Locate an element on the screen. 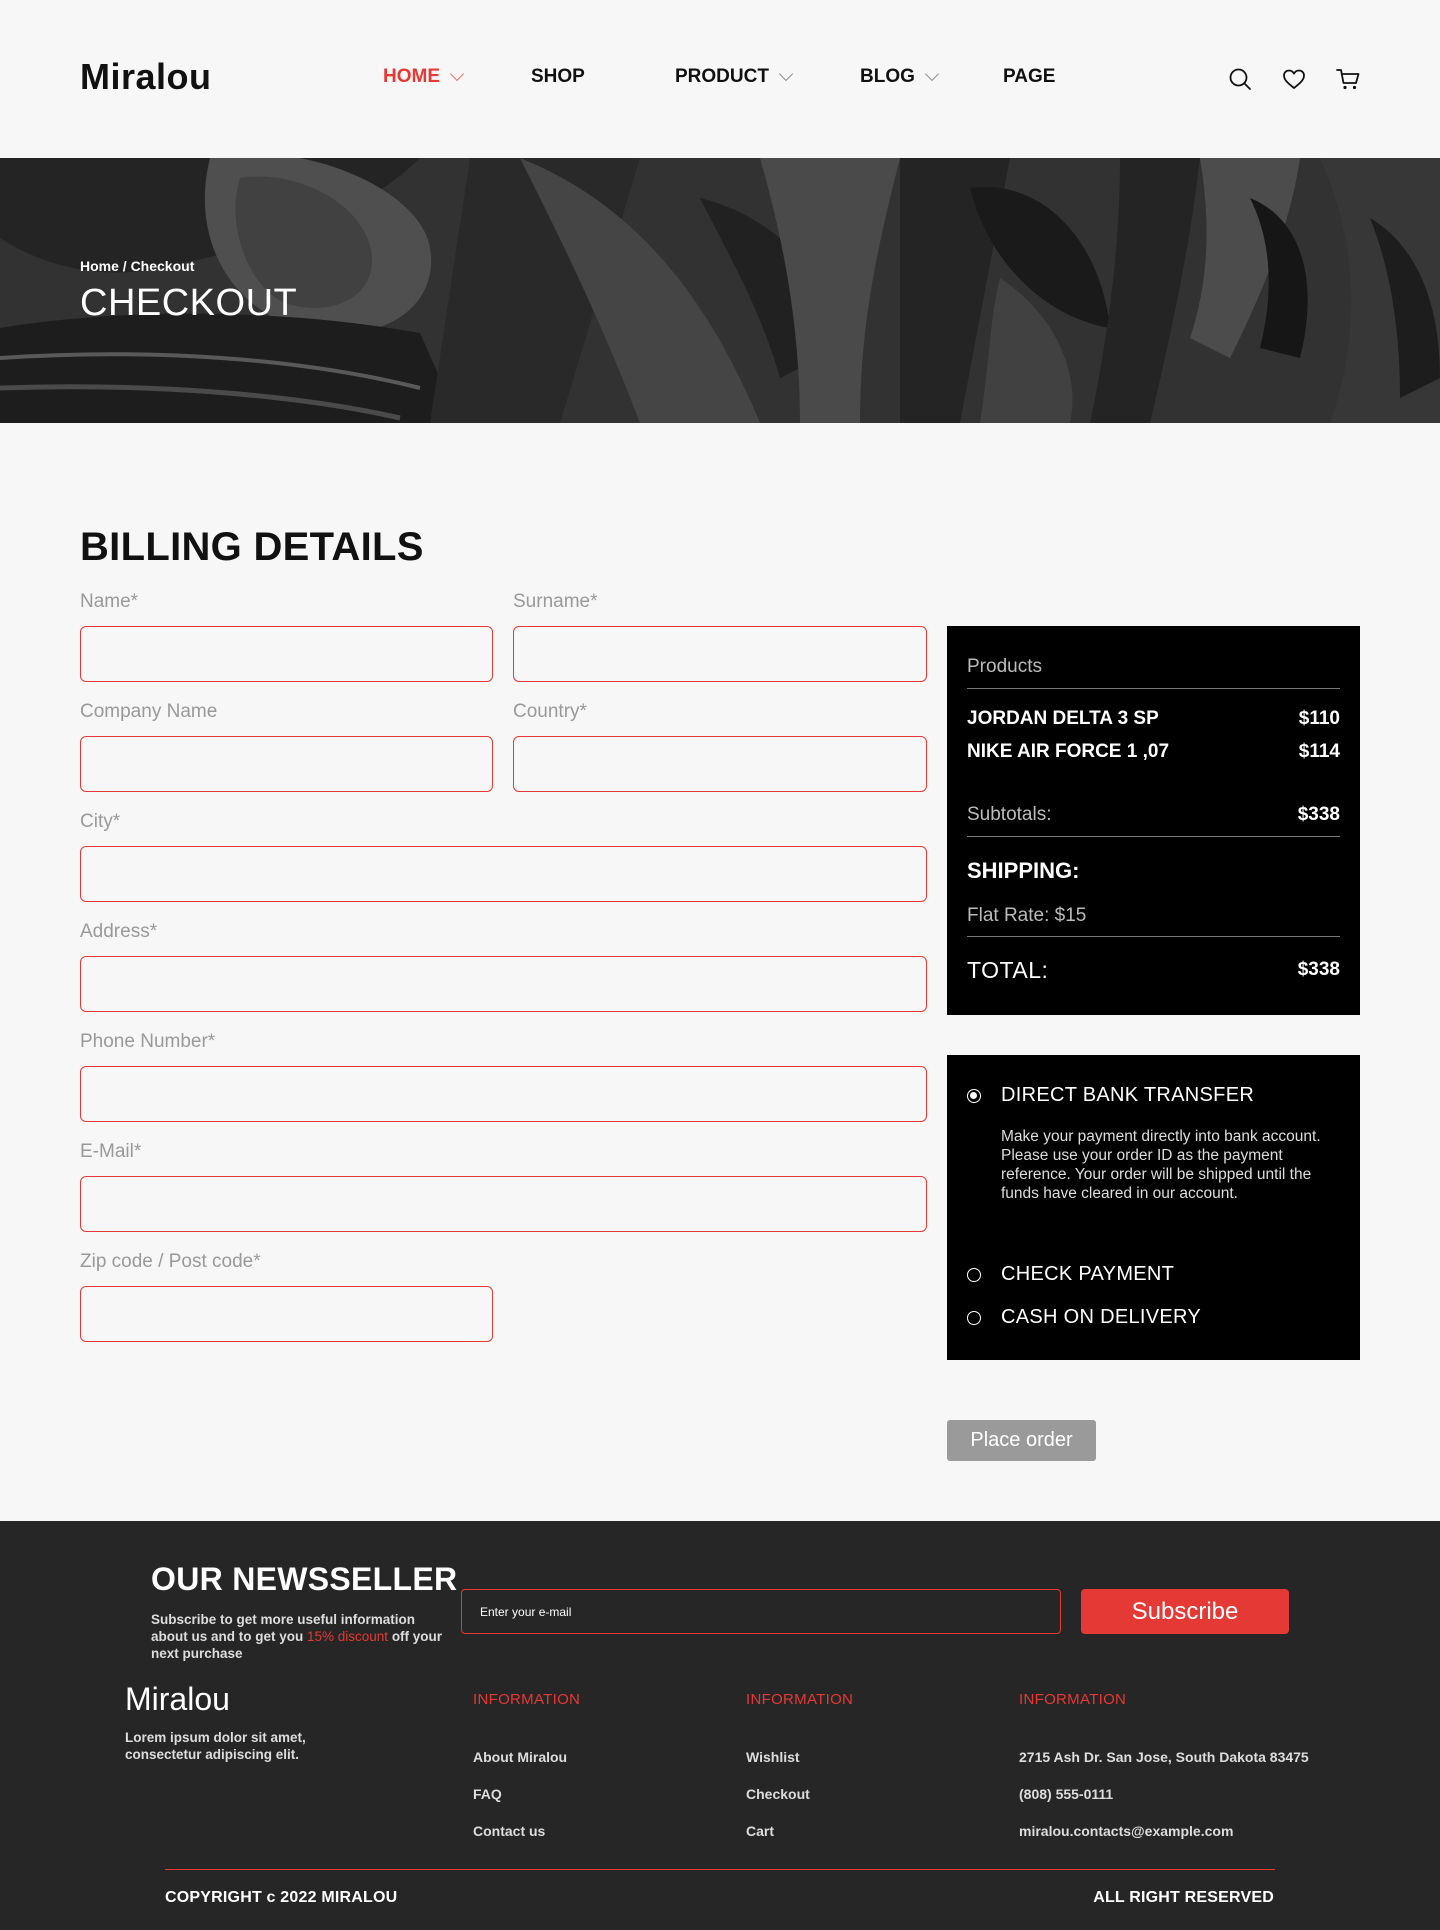  footer-link-faq: FAQ is located at coordinates (487, 1794).